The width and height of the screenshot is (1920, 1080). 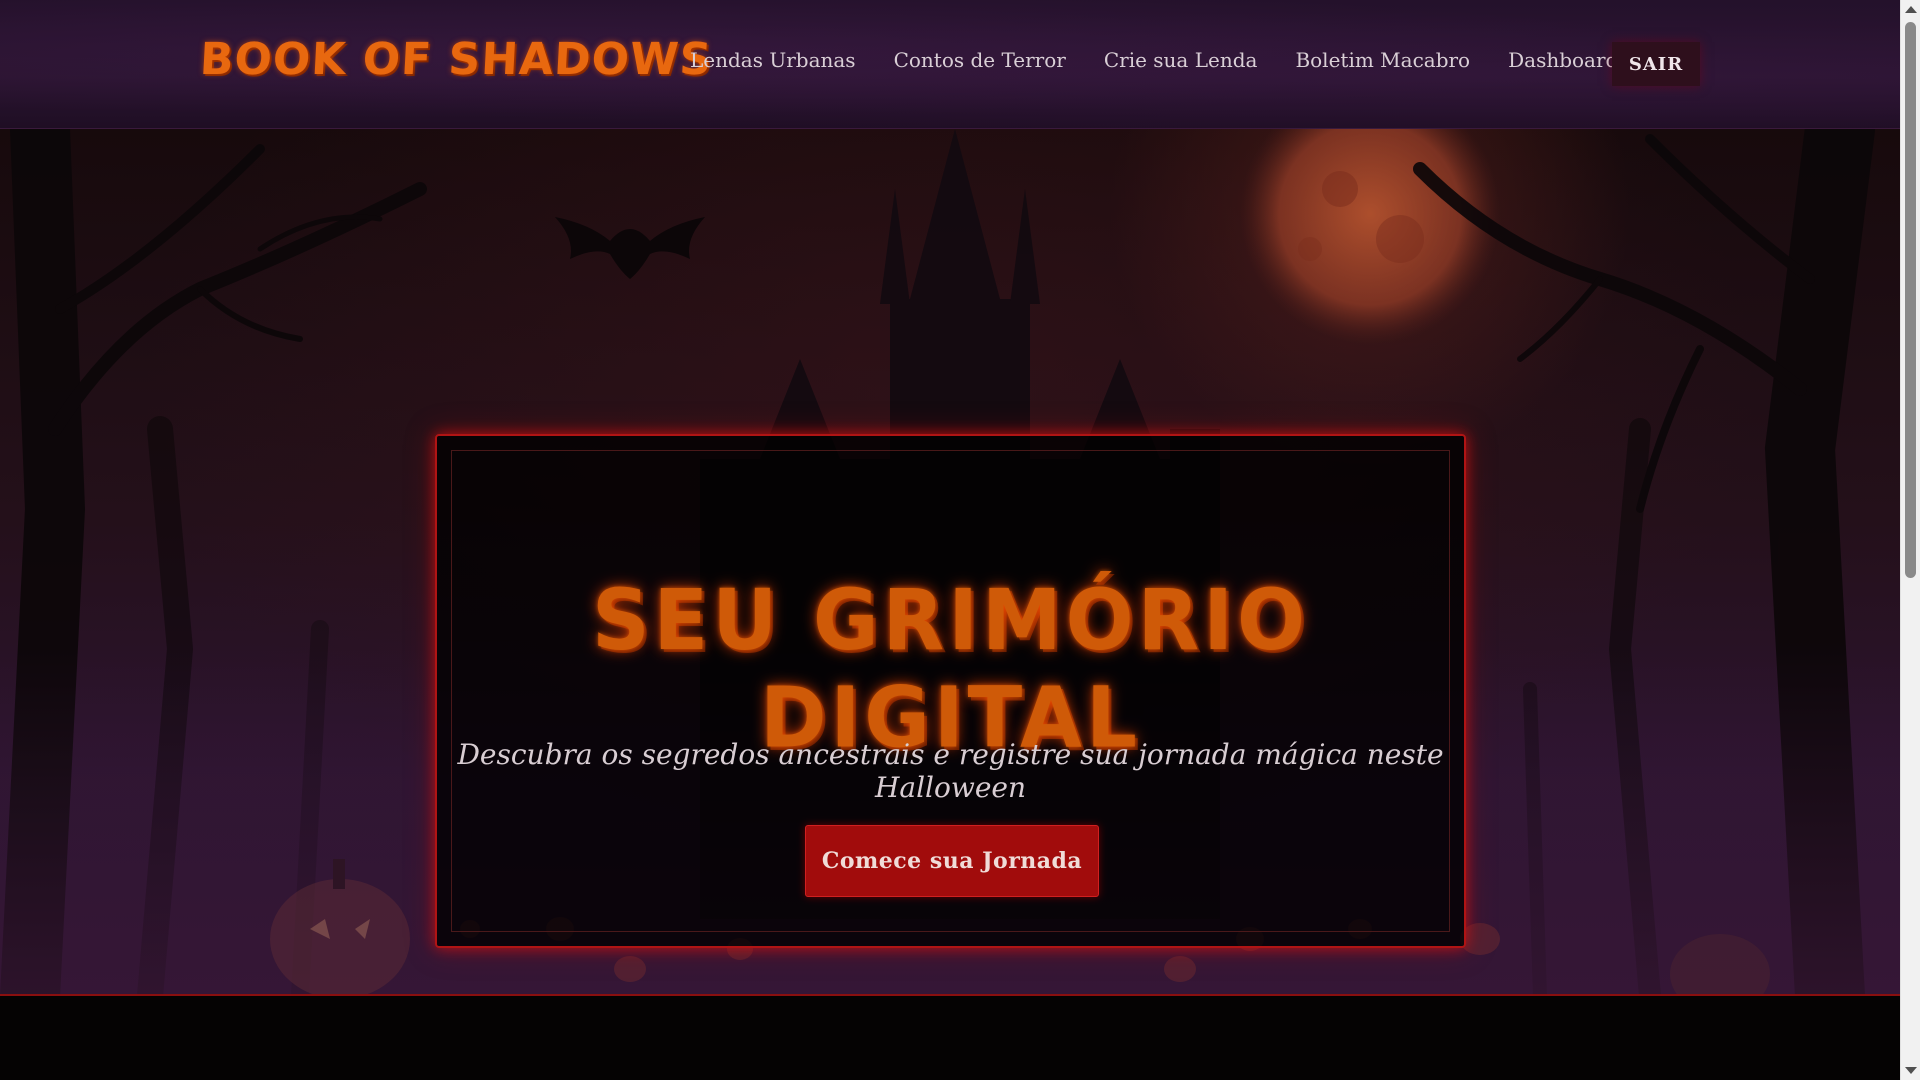 I want to click on scroll-up-arrow-icon, so click(x=1911, y=9).